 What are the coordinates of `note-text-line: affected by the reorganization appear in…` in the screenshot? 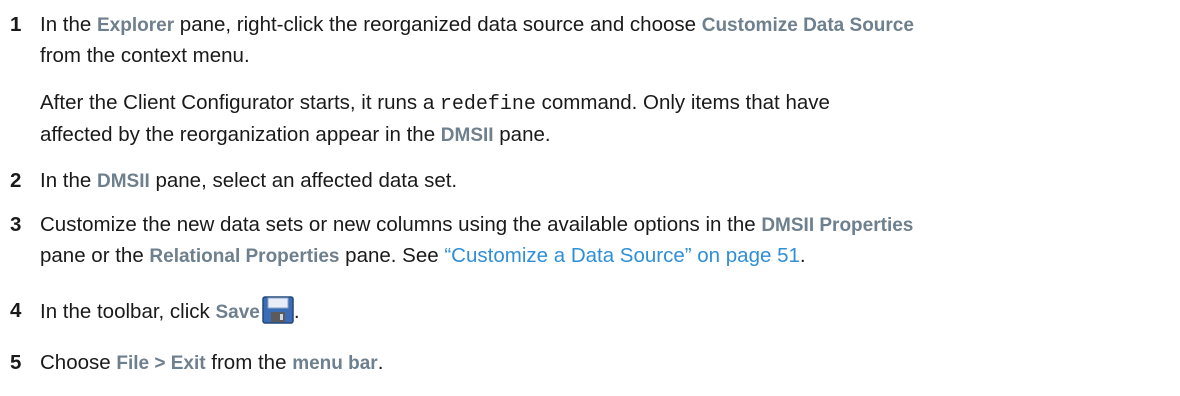 It's located at (295, 134).